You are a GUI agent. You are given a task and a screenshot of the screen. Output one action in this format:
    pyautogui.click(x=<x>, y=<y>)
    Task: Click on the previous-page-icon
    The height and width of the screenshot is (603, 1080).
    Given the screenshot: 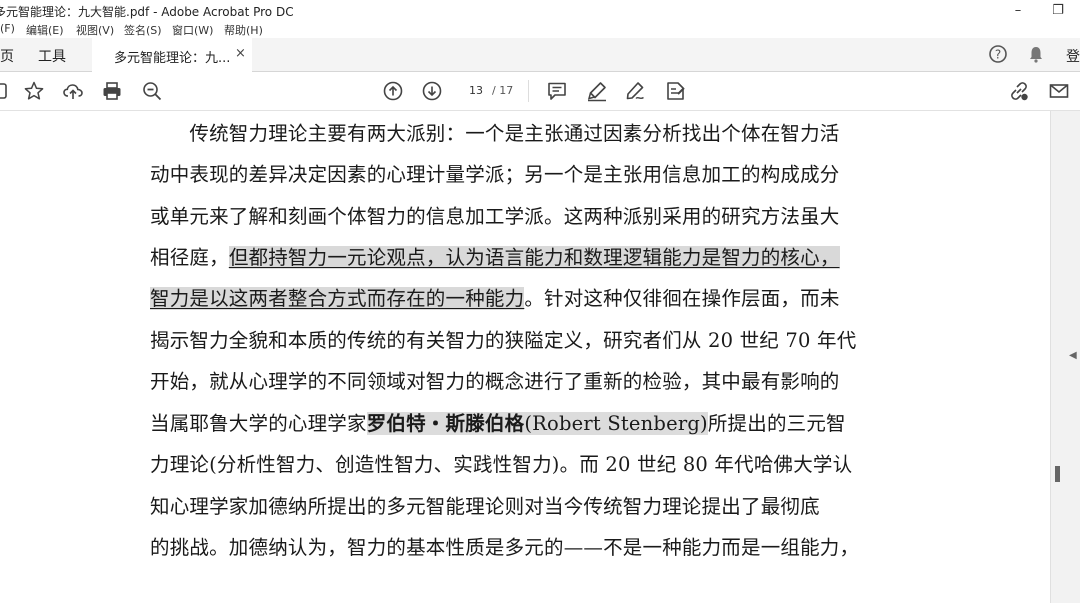 What is the action you would take?
    pyautogui.click(x=393, y=91)
    